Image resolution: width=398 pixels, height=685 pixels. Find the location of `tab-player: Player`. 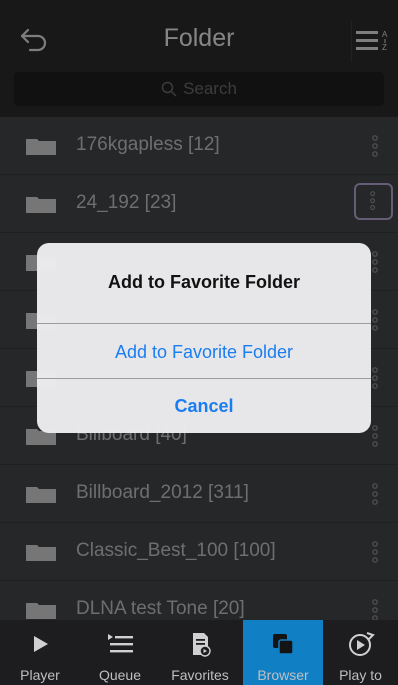

tab-player: Player is located at coordinates (40, 652).